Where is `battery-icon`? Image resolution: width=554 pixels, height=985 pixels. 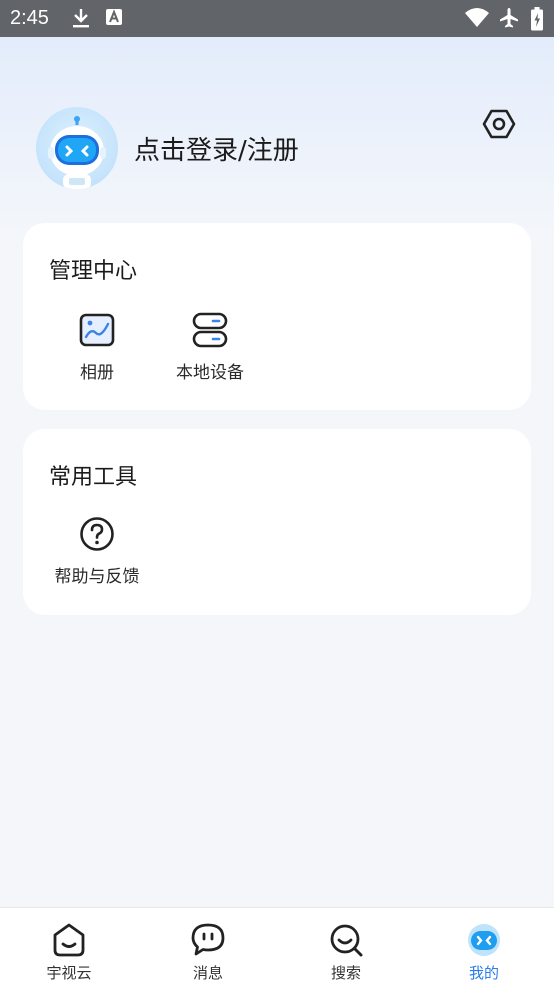
battery-icon is located at coordinates (537, 19).